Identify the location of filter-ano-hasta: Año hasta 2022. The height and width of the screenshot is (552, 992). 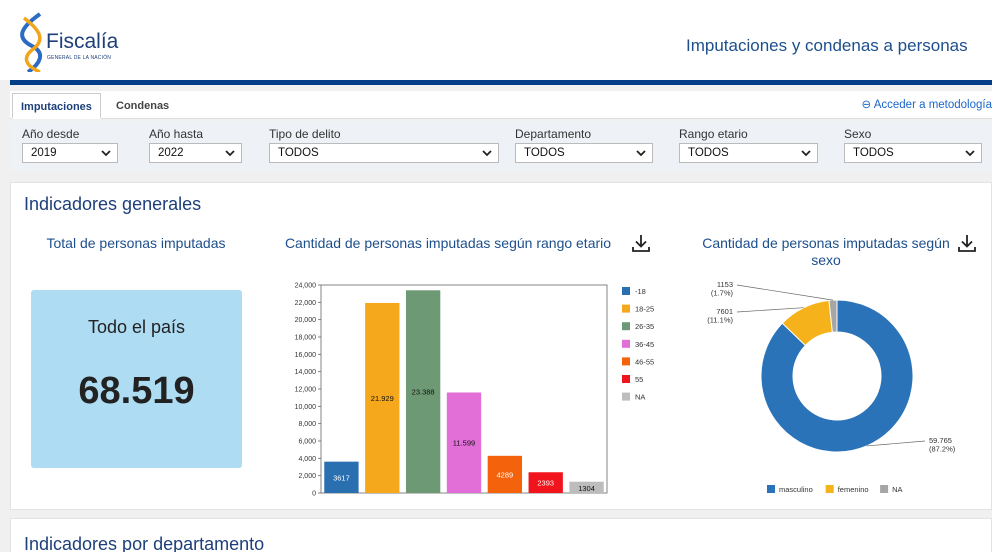
(195, 145).